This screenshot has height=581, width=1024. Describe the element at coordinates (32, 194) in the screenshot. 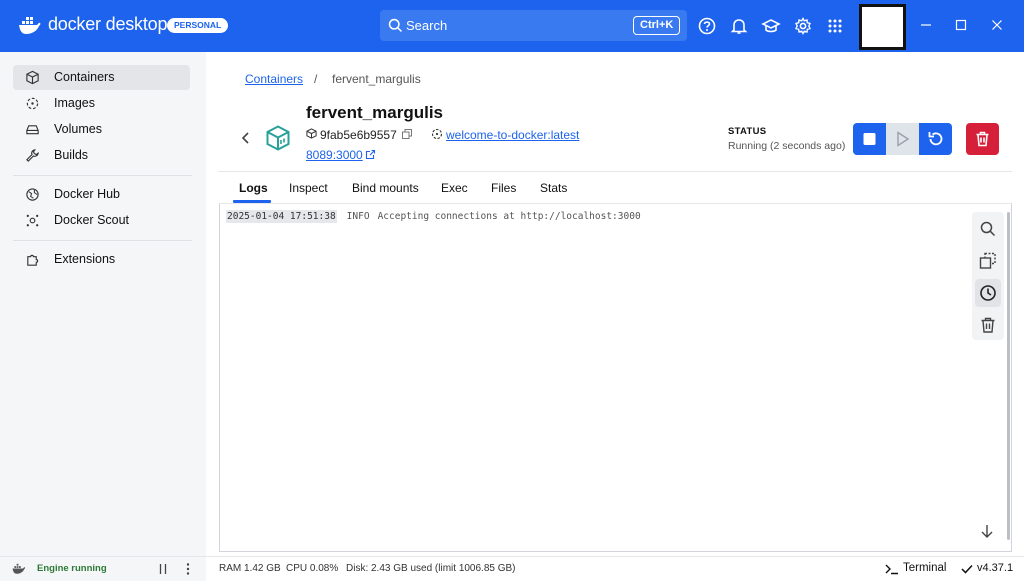

I see `globe-icon` at that location.